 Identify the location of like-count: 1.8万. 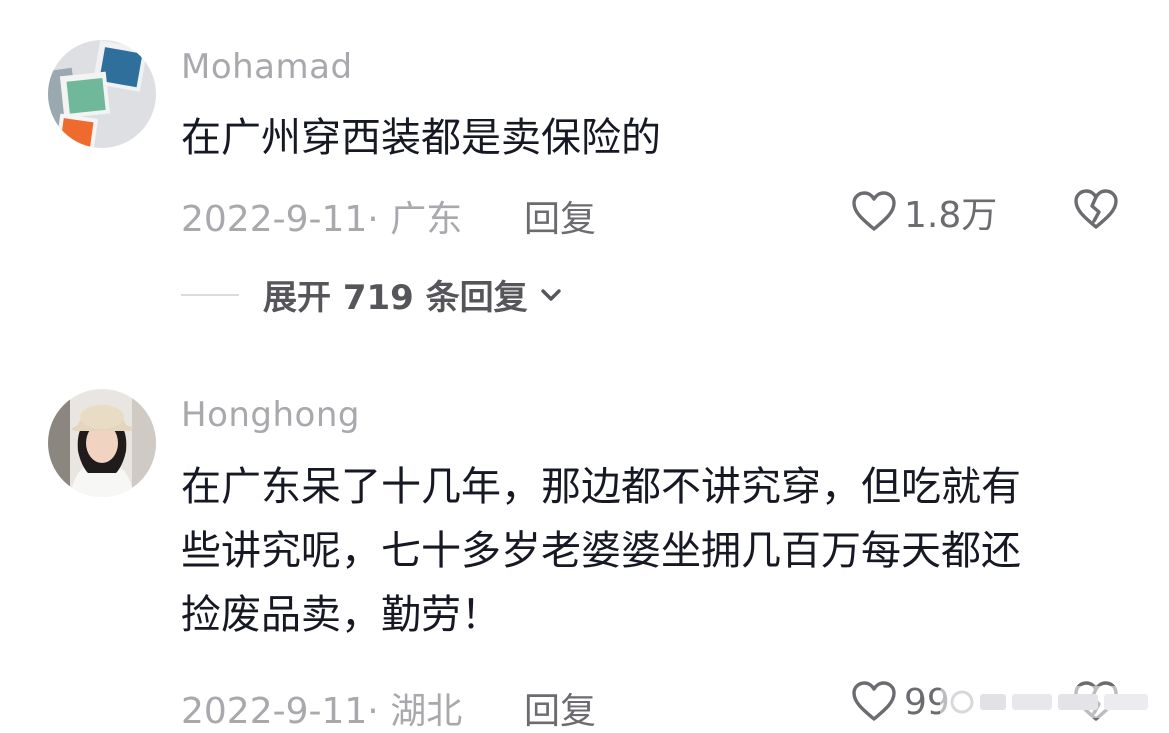
(951, 215).